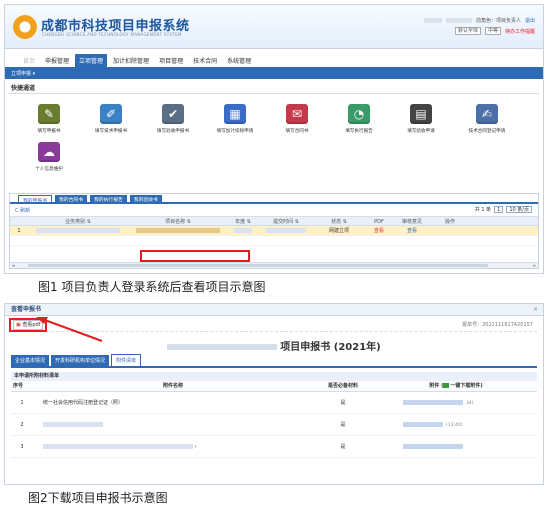  Describe the element at coordinates (71, 199) in the screenshot. I see `tab-my-contracts: 我的合同书` at that location.